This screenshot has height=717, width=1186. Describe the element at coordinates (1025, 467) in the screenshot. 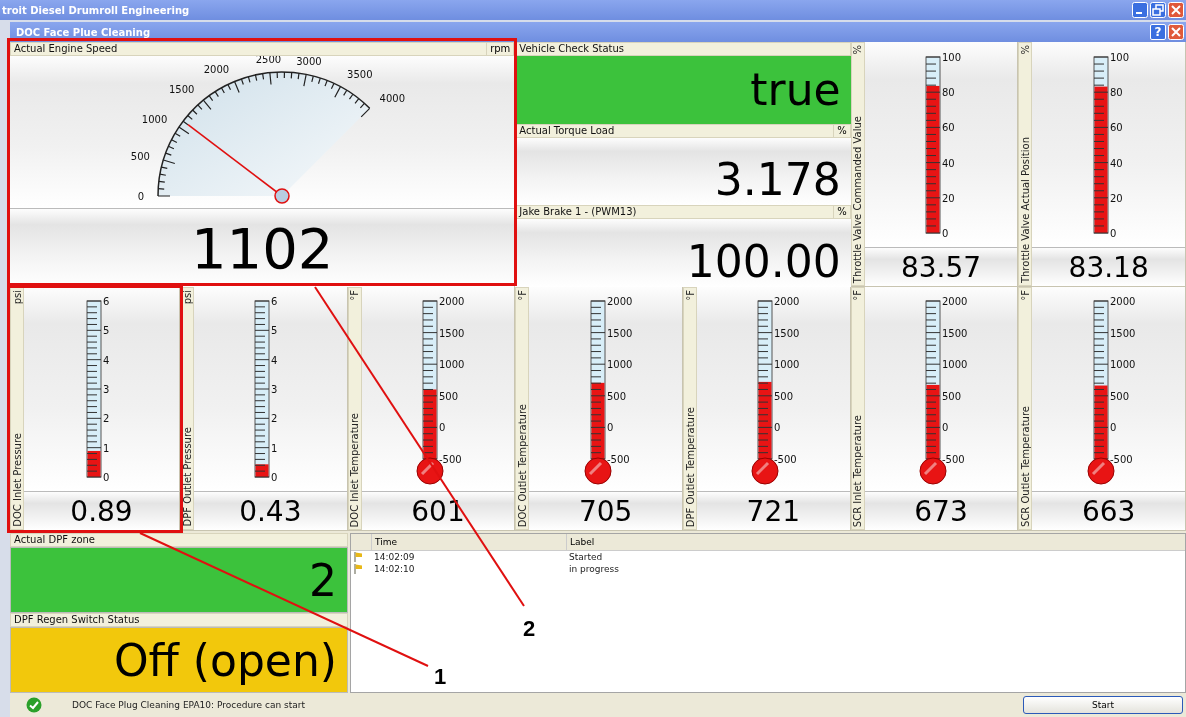

I see `meter-label: SCR Outlet Temperature` at that location.